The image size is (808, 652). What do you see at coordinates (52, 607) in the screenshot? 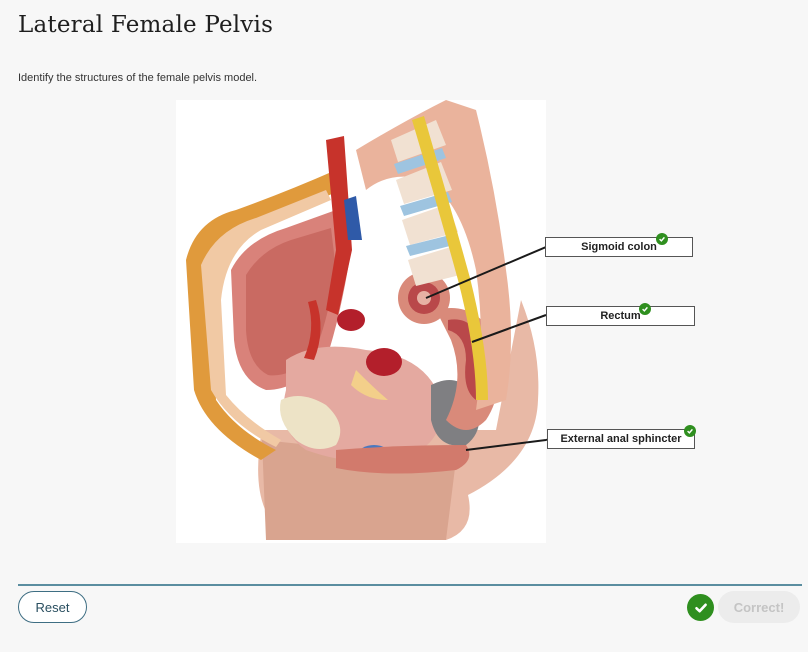
I see `reset-button: Reset` at bounding box center [52, 607].